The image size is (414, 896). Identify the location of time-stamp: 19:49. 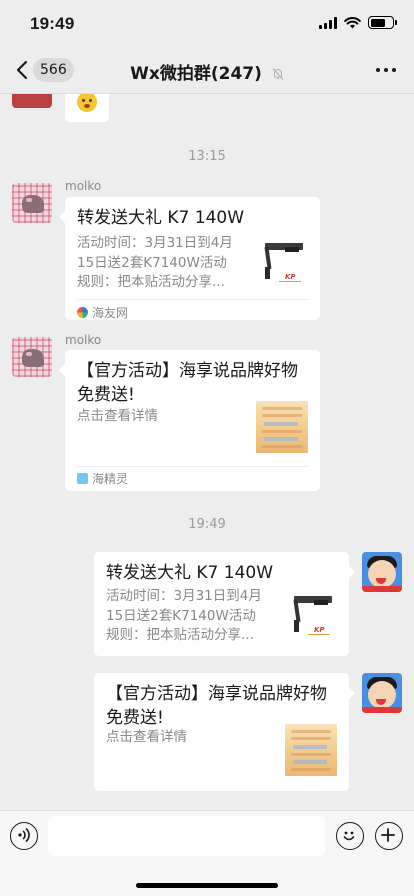
(207, 524).